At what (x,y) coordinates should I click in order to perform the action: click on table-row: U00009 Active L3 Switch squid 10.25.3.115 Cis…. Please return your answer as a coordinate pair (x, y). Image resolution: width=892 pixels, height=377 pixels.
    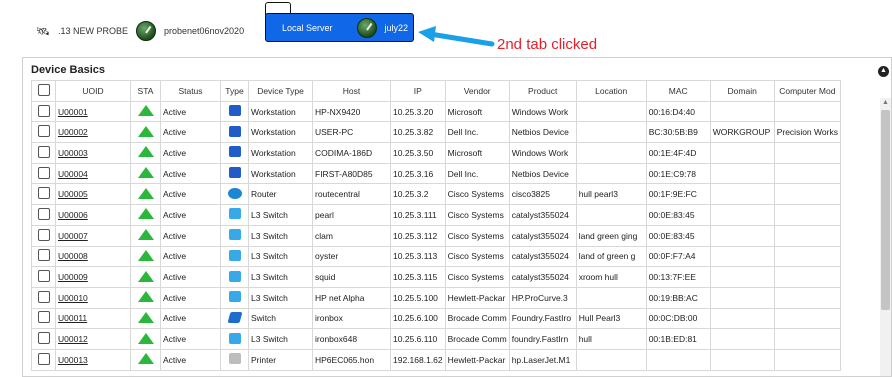
    Looking at the image, I should click on (436, 277).